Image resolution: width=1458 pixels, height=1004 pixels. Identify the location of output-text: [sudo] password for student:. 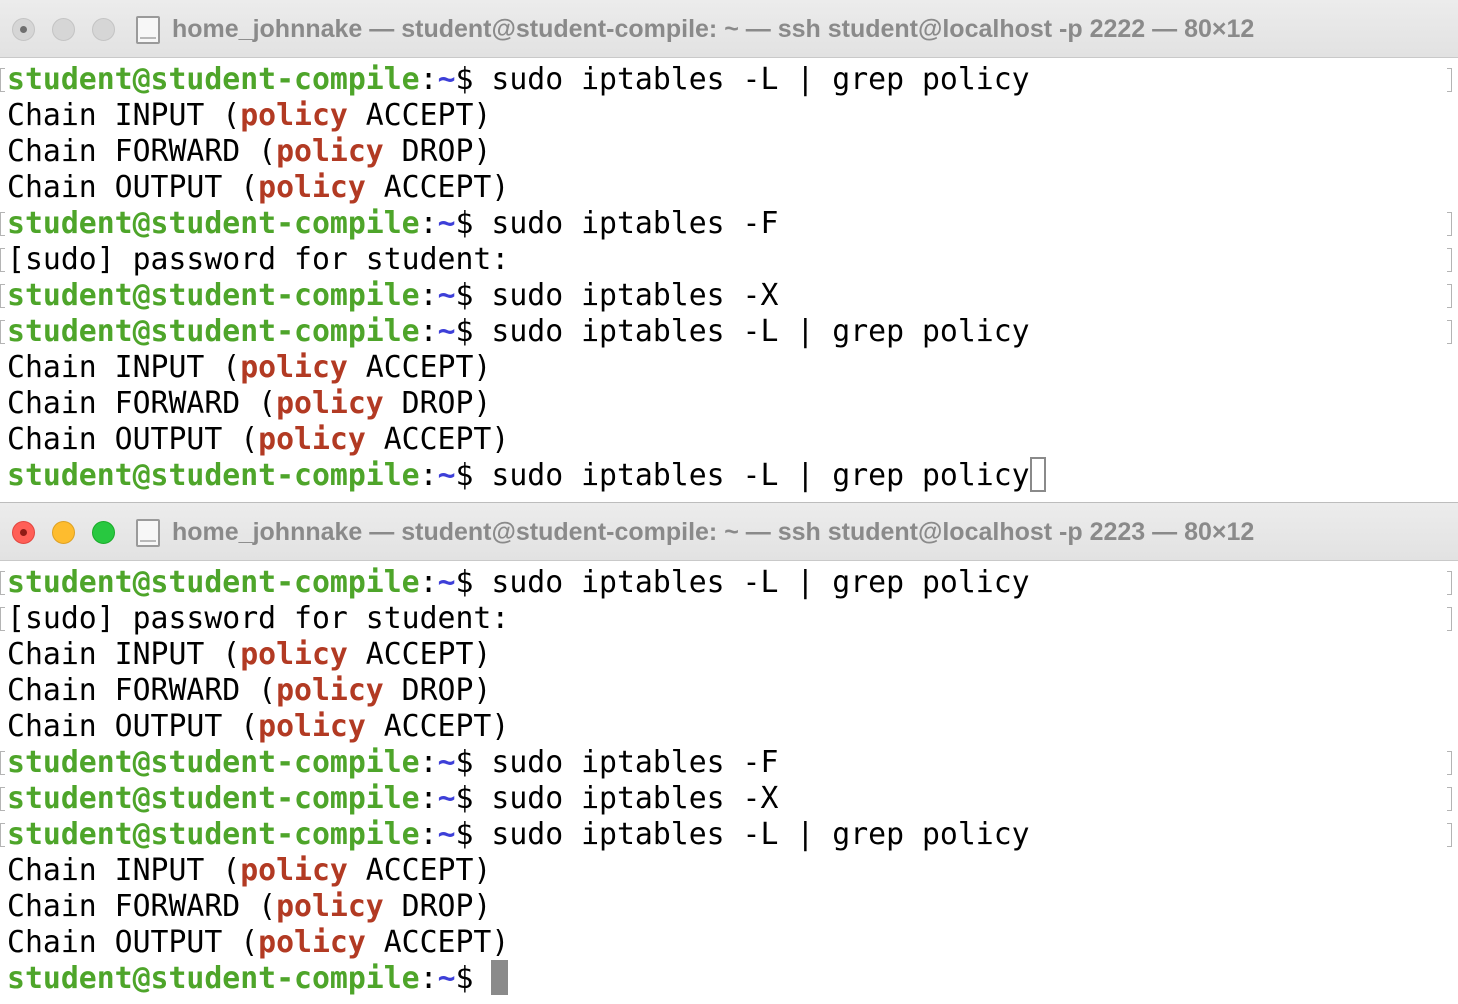
(258, 259).